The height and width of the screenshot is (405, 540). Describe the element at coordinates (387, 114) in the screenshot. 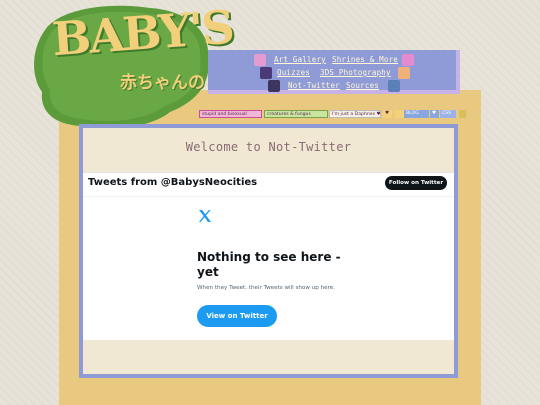

I see `badge-heart: ♥` at that location.